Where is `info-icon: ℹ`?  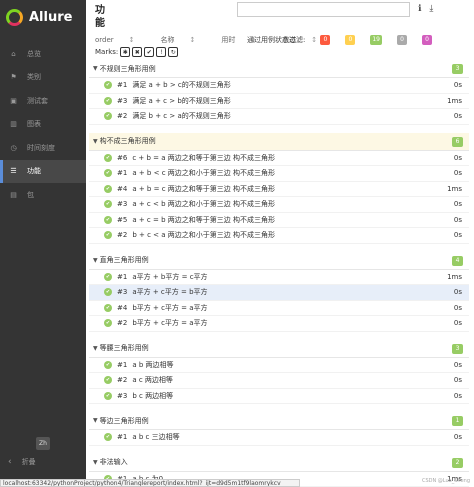
info-icon: ℹ is located at coordinates (419, 9).